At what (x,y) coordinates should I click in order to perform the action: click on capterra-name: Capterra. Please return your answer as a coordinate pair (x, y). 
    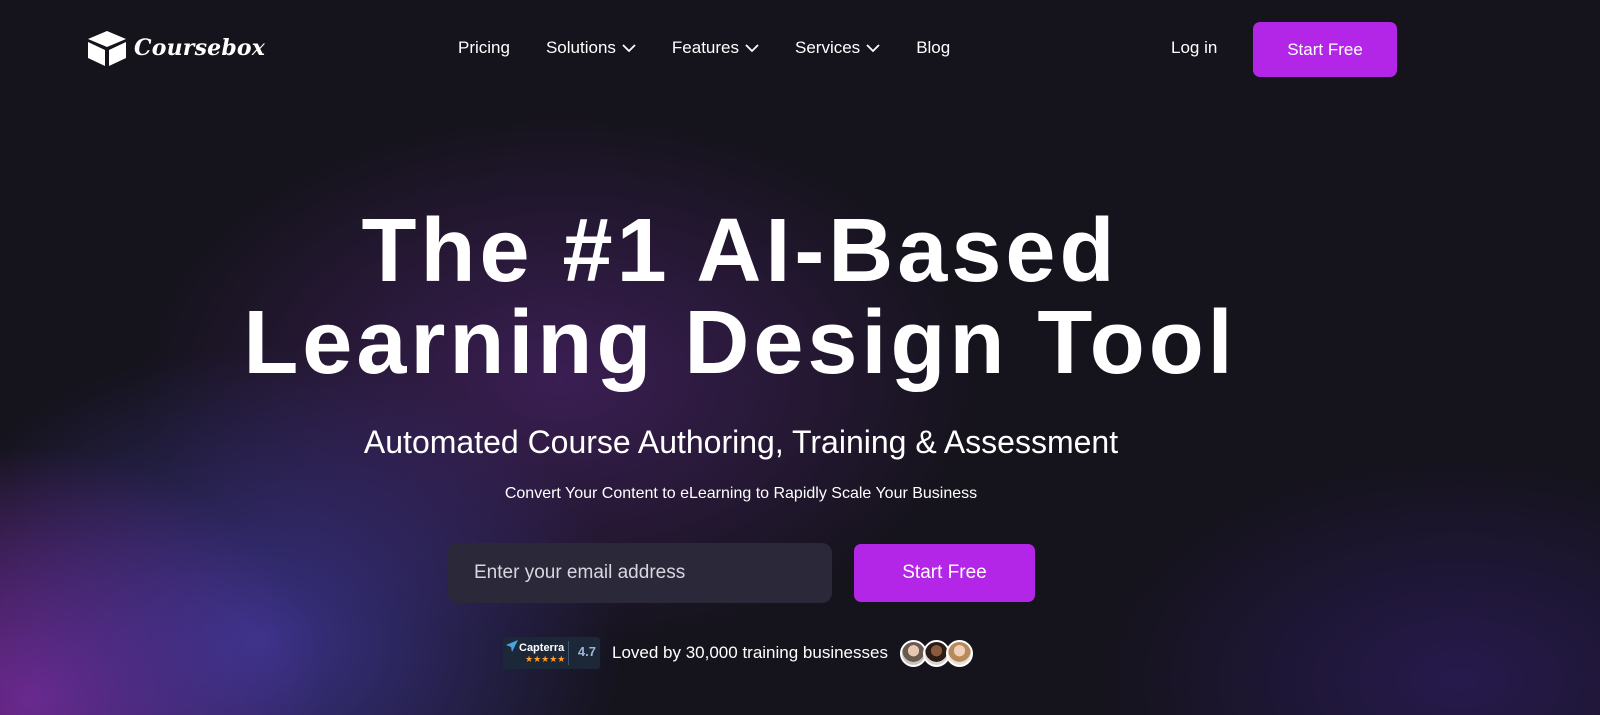
    Looking at the image, I should click on (542, 647).